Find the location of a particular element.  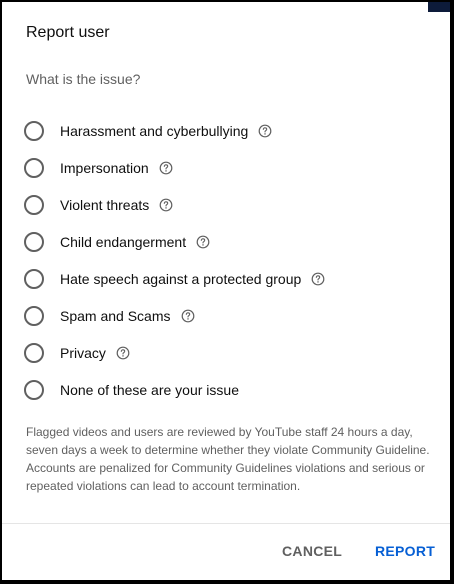

dialog-title: Report user is located at coordinates (68, 32).